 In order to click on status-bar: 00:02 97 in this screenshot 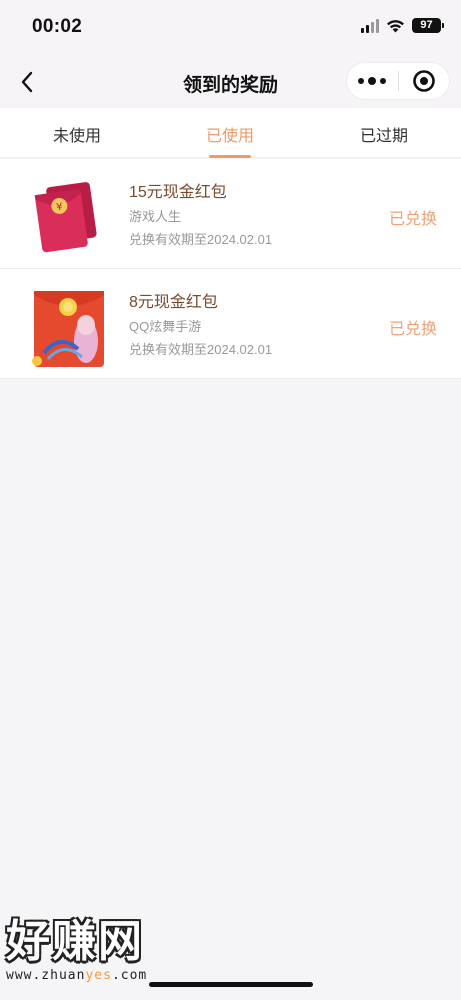, I will do `click(230, 28)`.